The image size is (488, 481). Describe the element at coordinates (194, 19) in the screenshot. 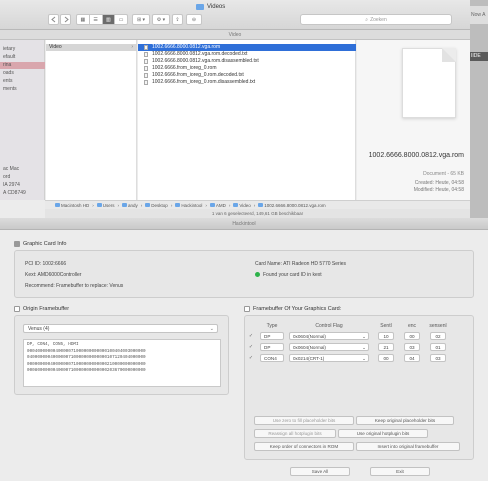

I see `tags-button: ⊖` at that location.